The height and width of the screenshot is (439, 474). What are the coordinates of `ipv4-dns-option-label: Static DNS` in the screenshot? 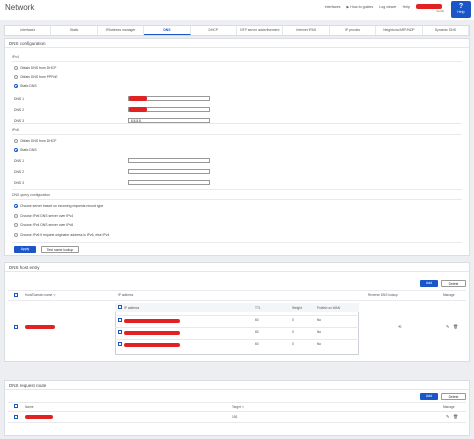 It's located at (28, 86).